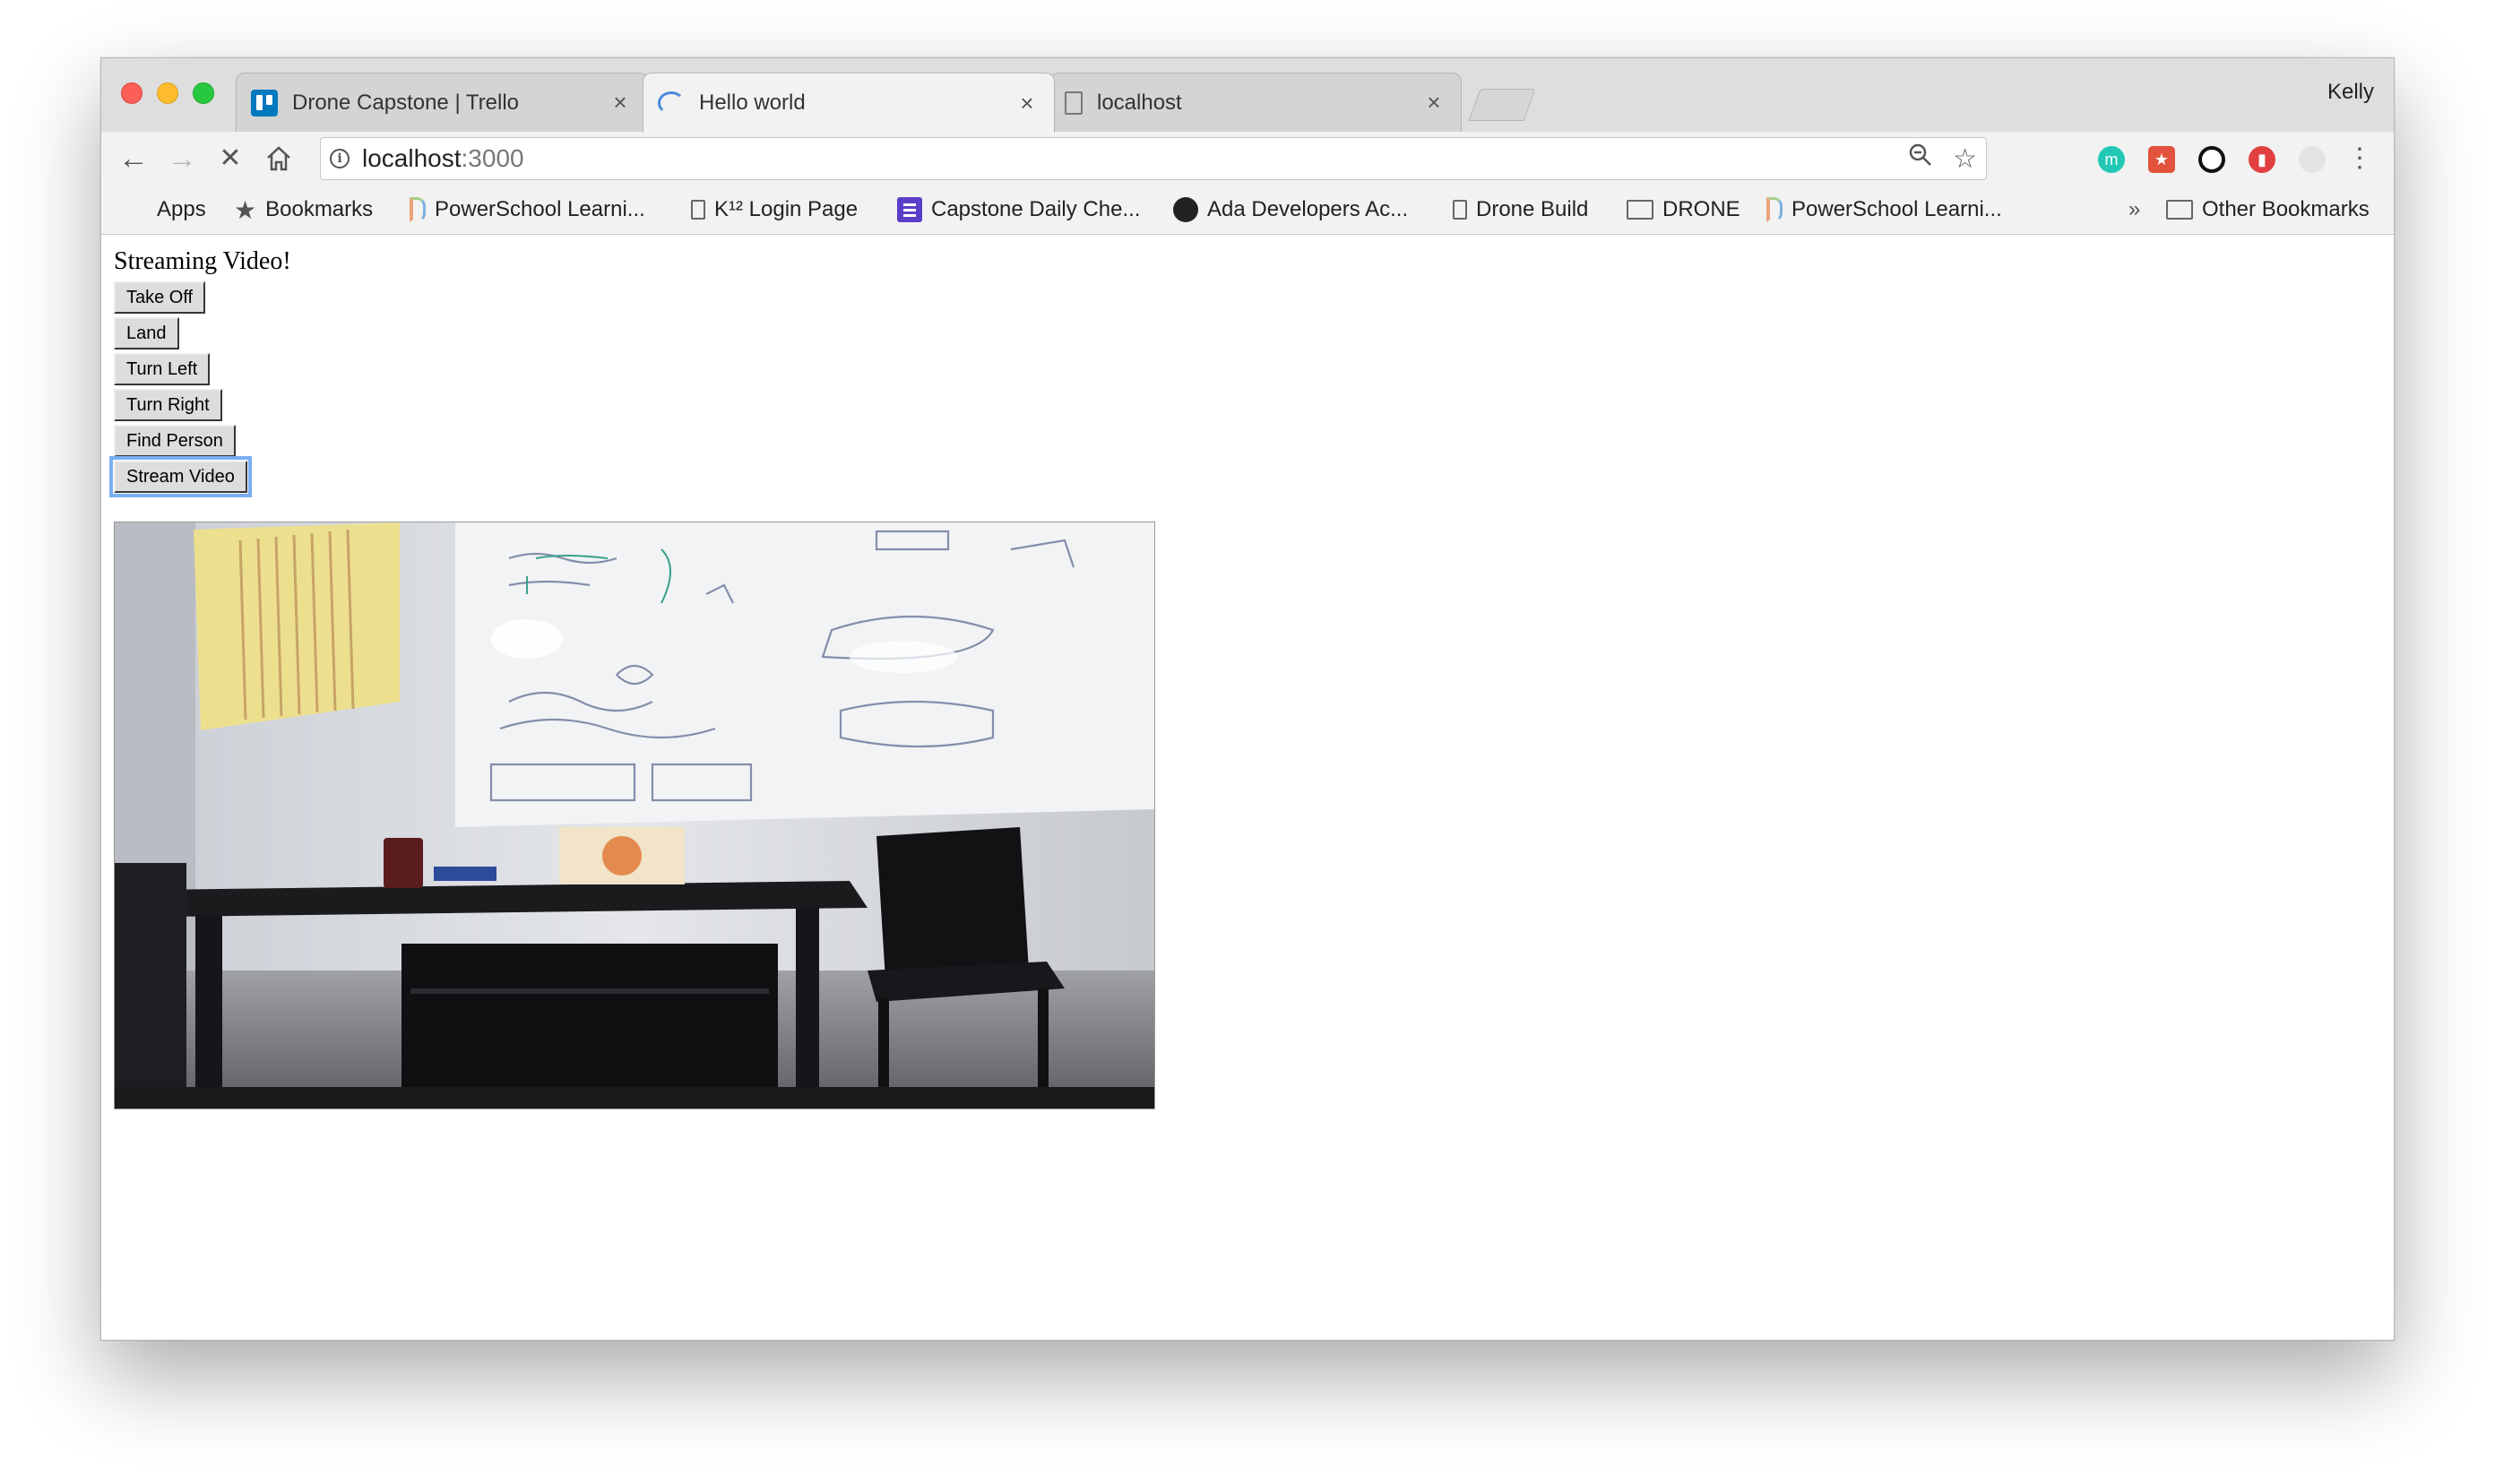 The width and height of the screenshot is (2495, 1484). What do you see at coordinates (2161, 159) in the screenshot?
I see `extension-bookmark-icon: ★` at bounding box center [2161, 159].